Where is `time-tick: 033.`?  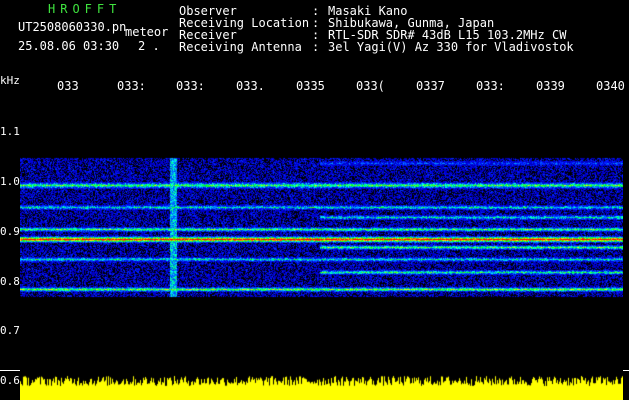 time-tick: 033. is located at coordinates (250, 86).